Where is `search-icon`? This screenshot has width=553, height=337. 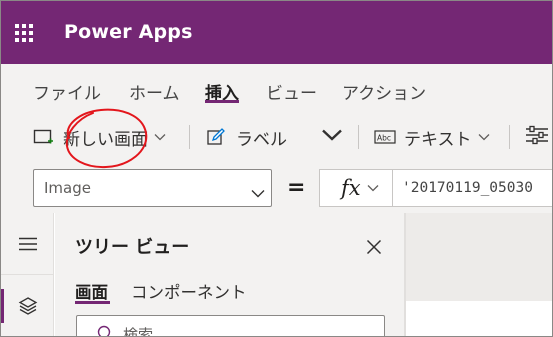 search-icon is located at coordinates (103, 330).